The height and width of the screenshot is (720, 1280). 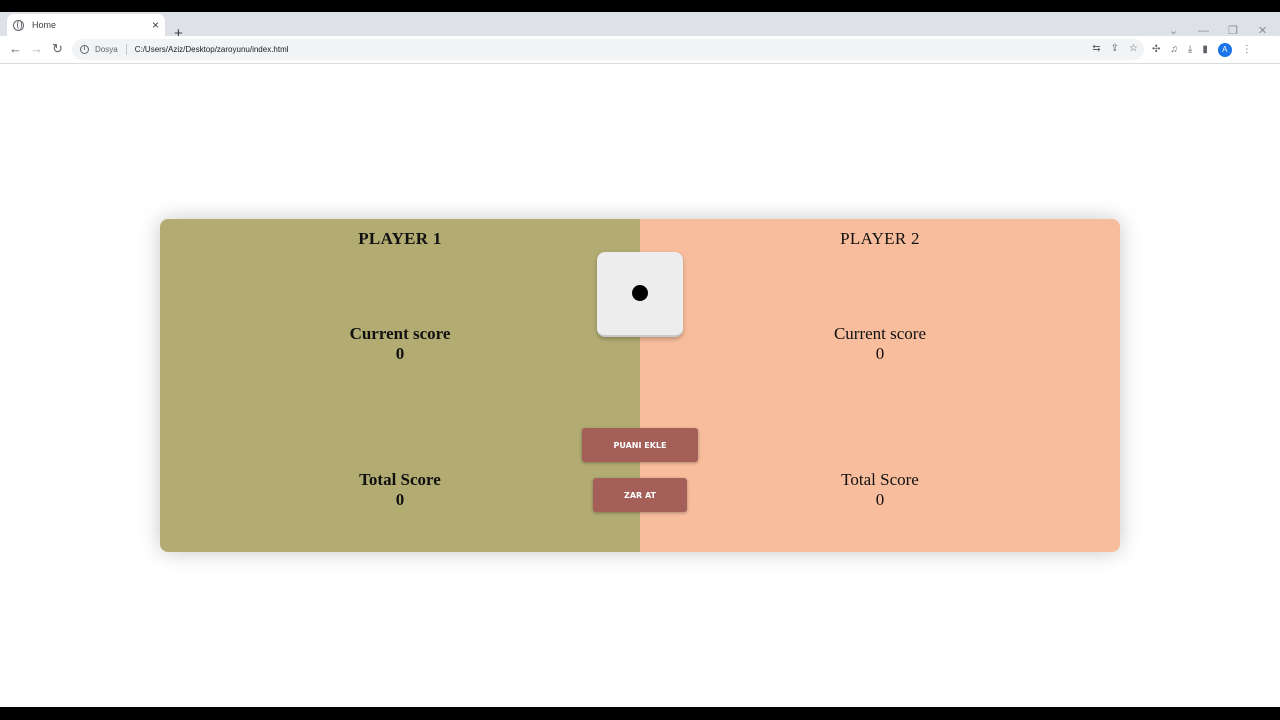 I want to click on bookmark-star-icon: ☆, so click(x=1133, y=49).